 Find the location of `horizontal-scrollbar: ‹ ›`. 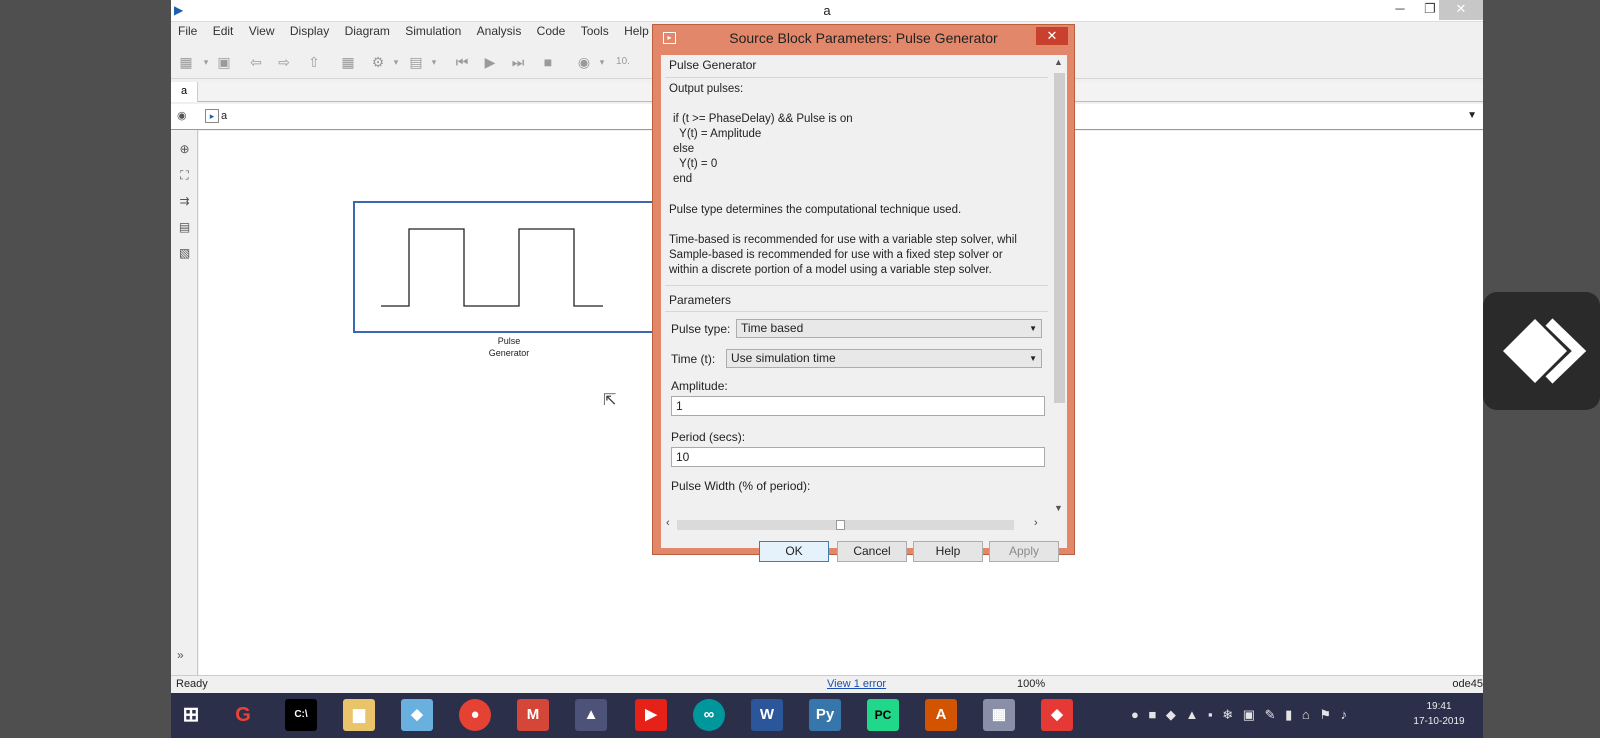

horizontal-scrollbar: ‹ › is located at coordinates (856, 524).